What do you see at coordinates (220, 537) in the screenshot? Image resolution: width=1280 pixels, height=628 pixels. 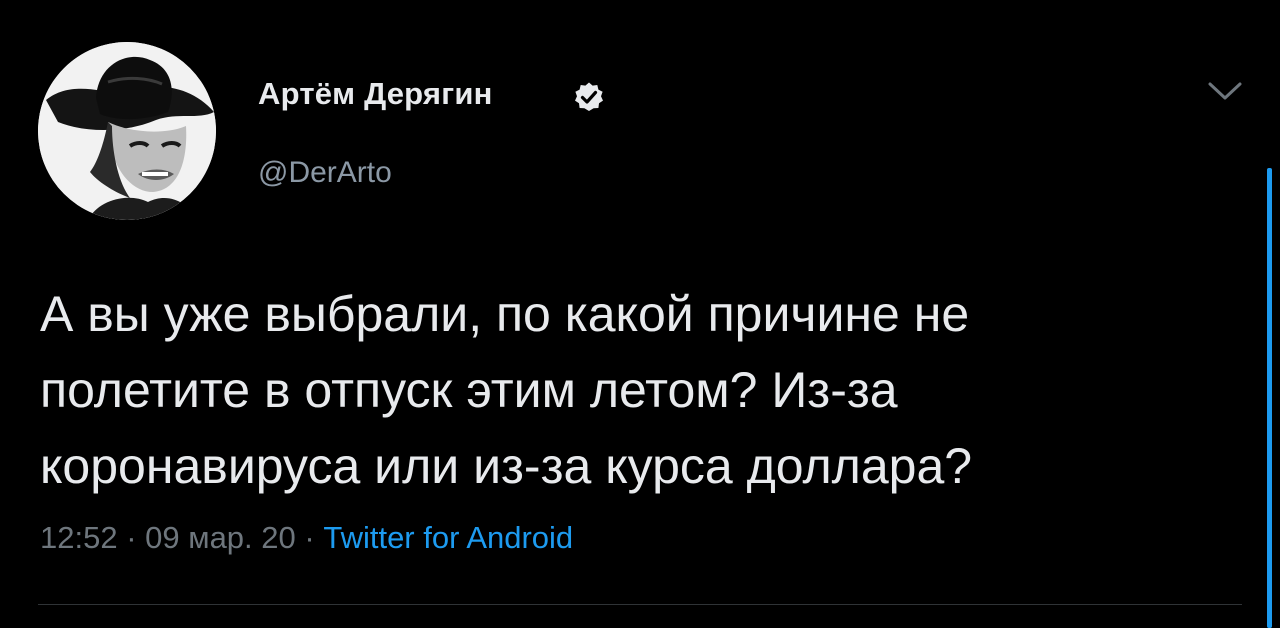 I see `tweet-date: 09 мар. 20` at bounding box center [220, 537].